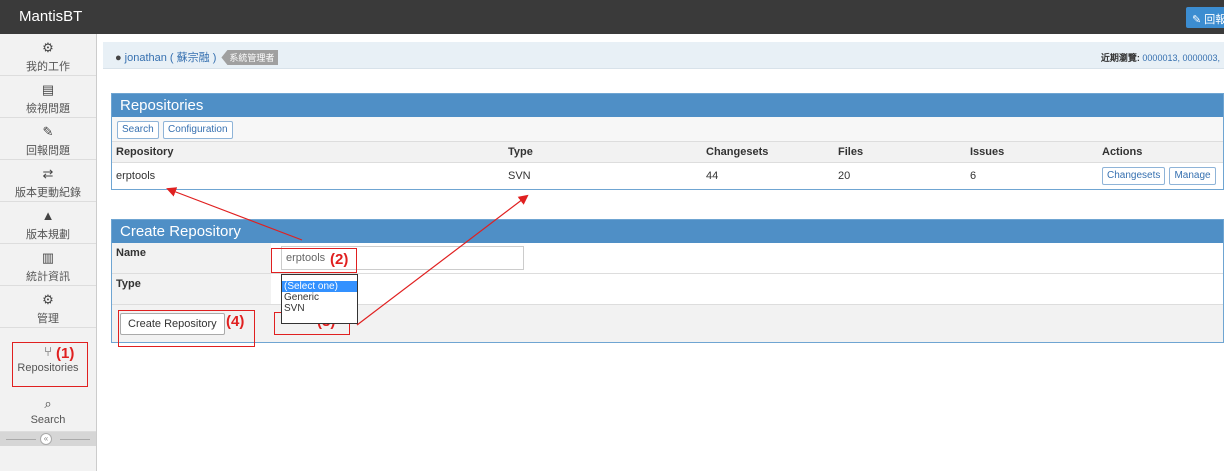 The image size is (1224, 471). I want to click on widget-title: Repositories, so click(667, 105).